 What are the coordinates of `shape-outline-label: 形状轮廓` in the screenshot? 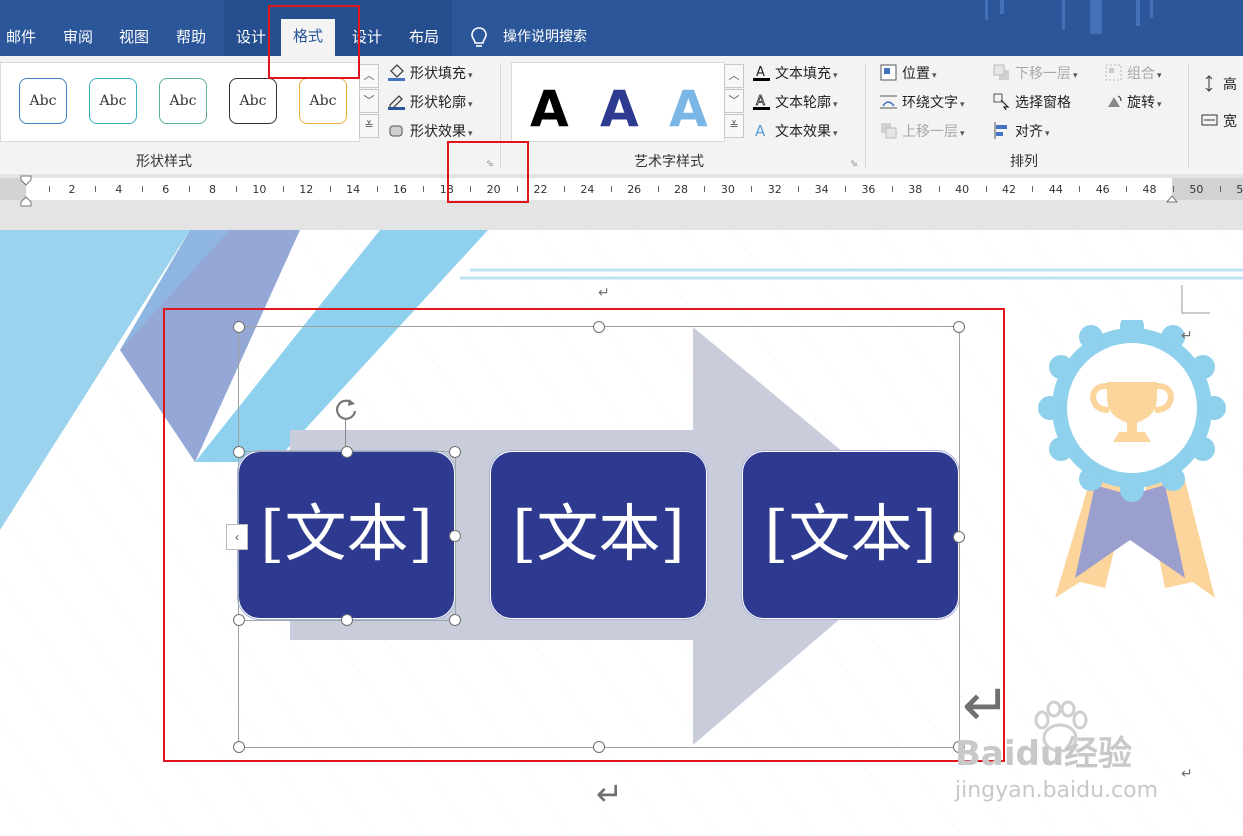 It's located at (438, 103).